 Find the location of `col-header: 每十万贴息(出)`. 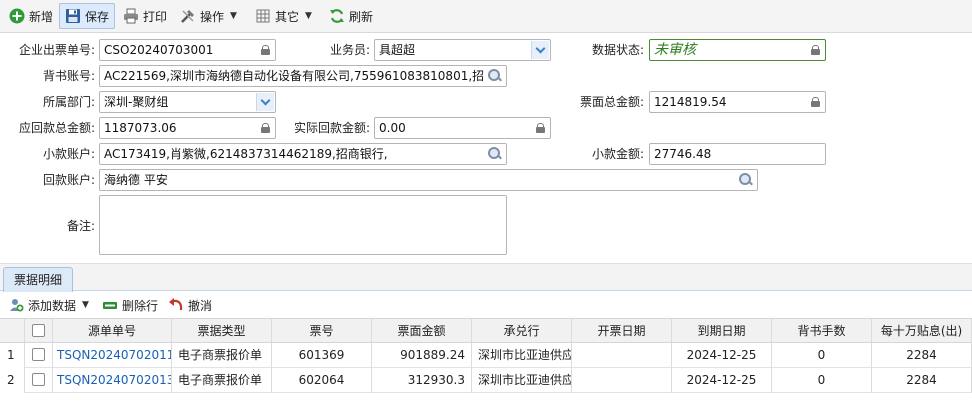

col-header: 每十万贴息(出) is located at coordinates (922, 331).